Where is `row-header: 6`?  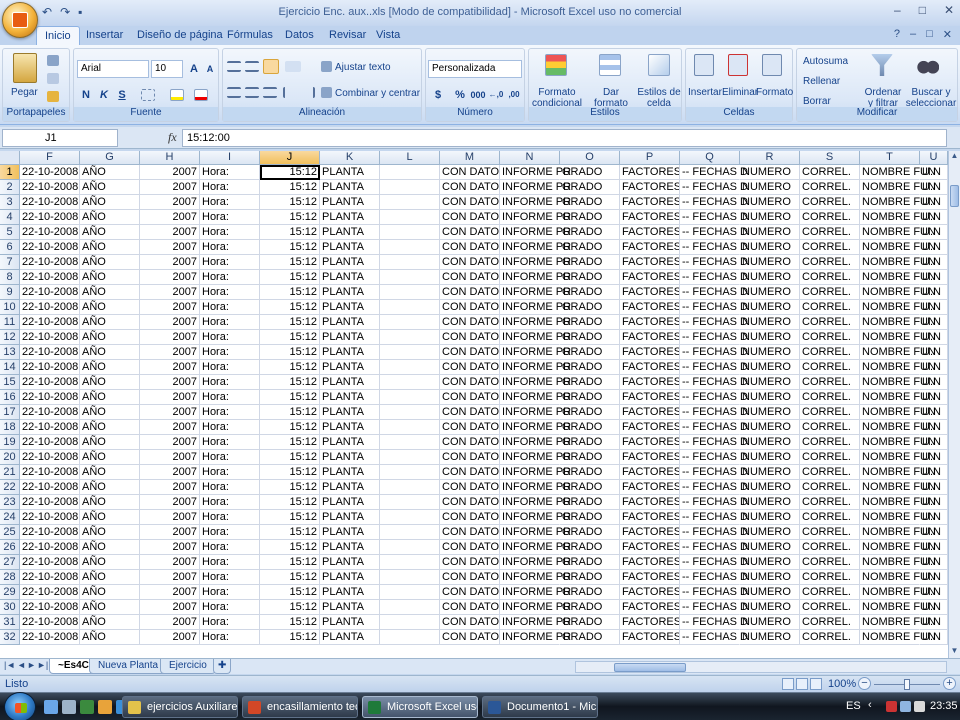
row-header: 6 is located at coordinates (10, 247).